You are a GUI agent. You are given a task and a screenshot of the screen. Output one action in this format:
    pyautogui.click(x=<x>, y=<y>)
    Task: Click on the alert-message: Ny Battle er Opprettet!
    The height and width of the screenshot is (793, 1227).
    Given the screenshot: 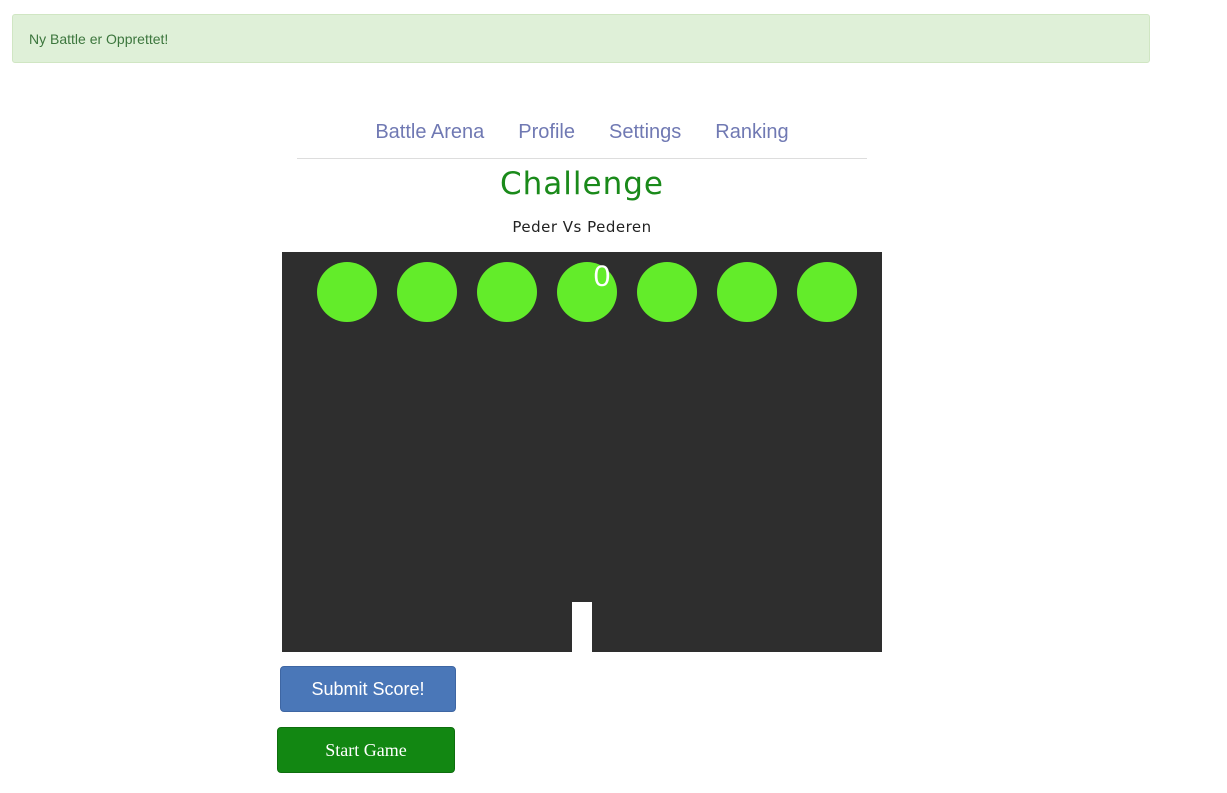 What is the action you would take?
    pyautogui.click(x=99, y=39)
    